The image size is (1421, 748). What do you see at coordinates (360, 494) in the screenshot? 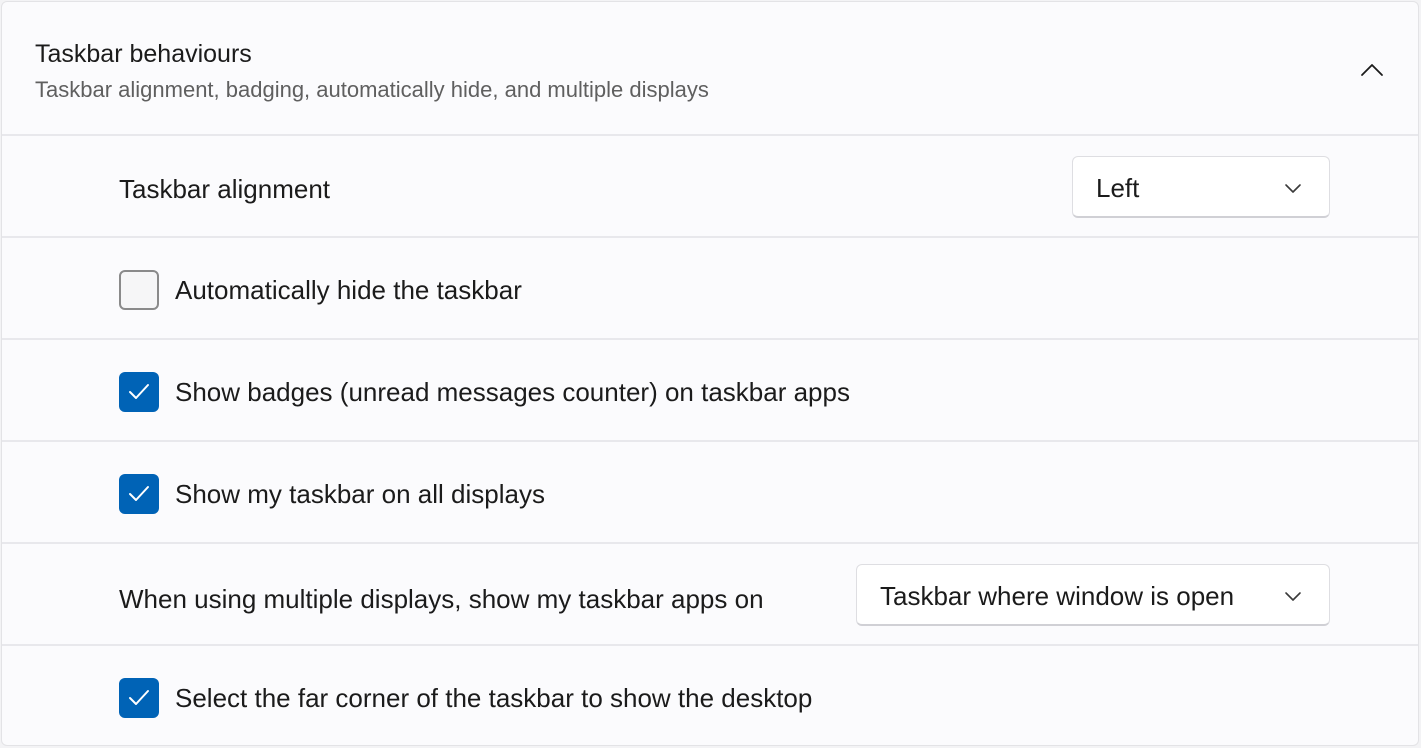
I see `all-displays-label: Show my taskbar on all displays` at bounding box center [360, 494].